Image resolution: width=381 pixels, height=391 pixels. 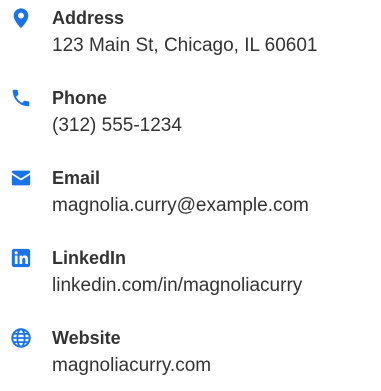 What do you see at coordinates (177, 286) in the screenshot?
I see `linkedin-value: linkedin.com/in/magnoliacurry` at bounding box center [177, 286].